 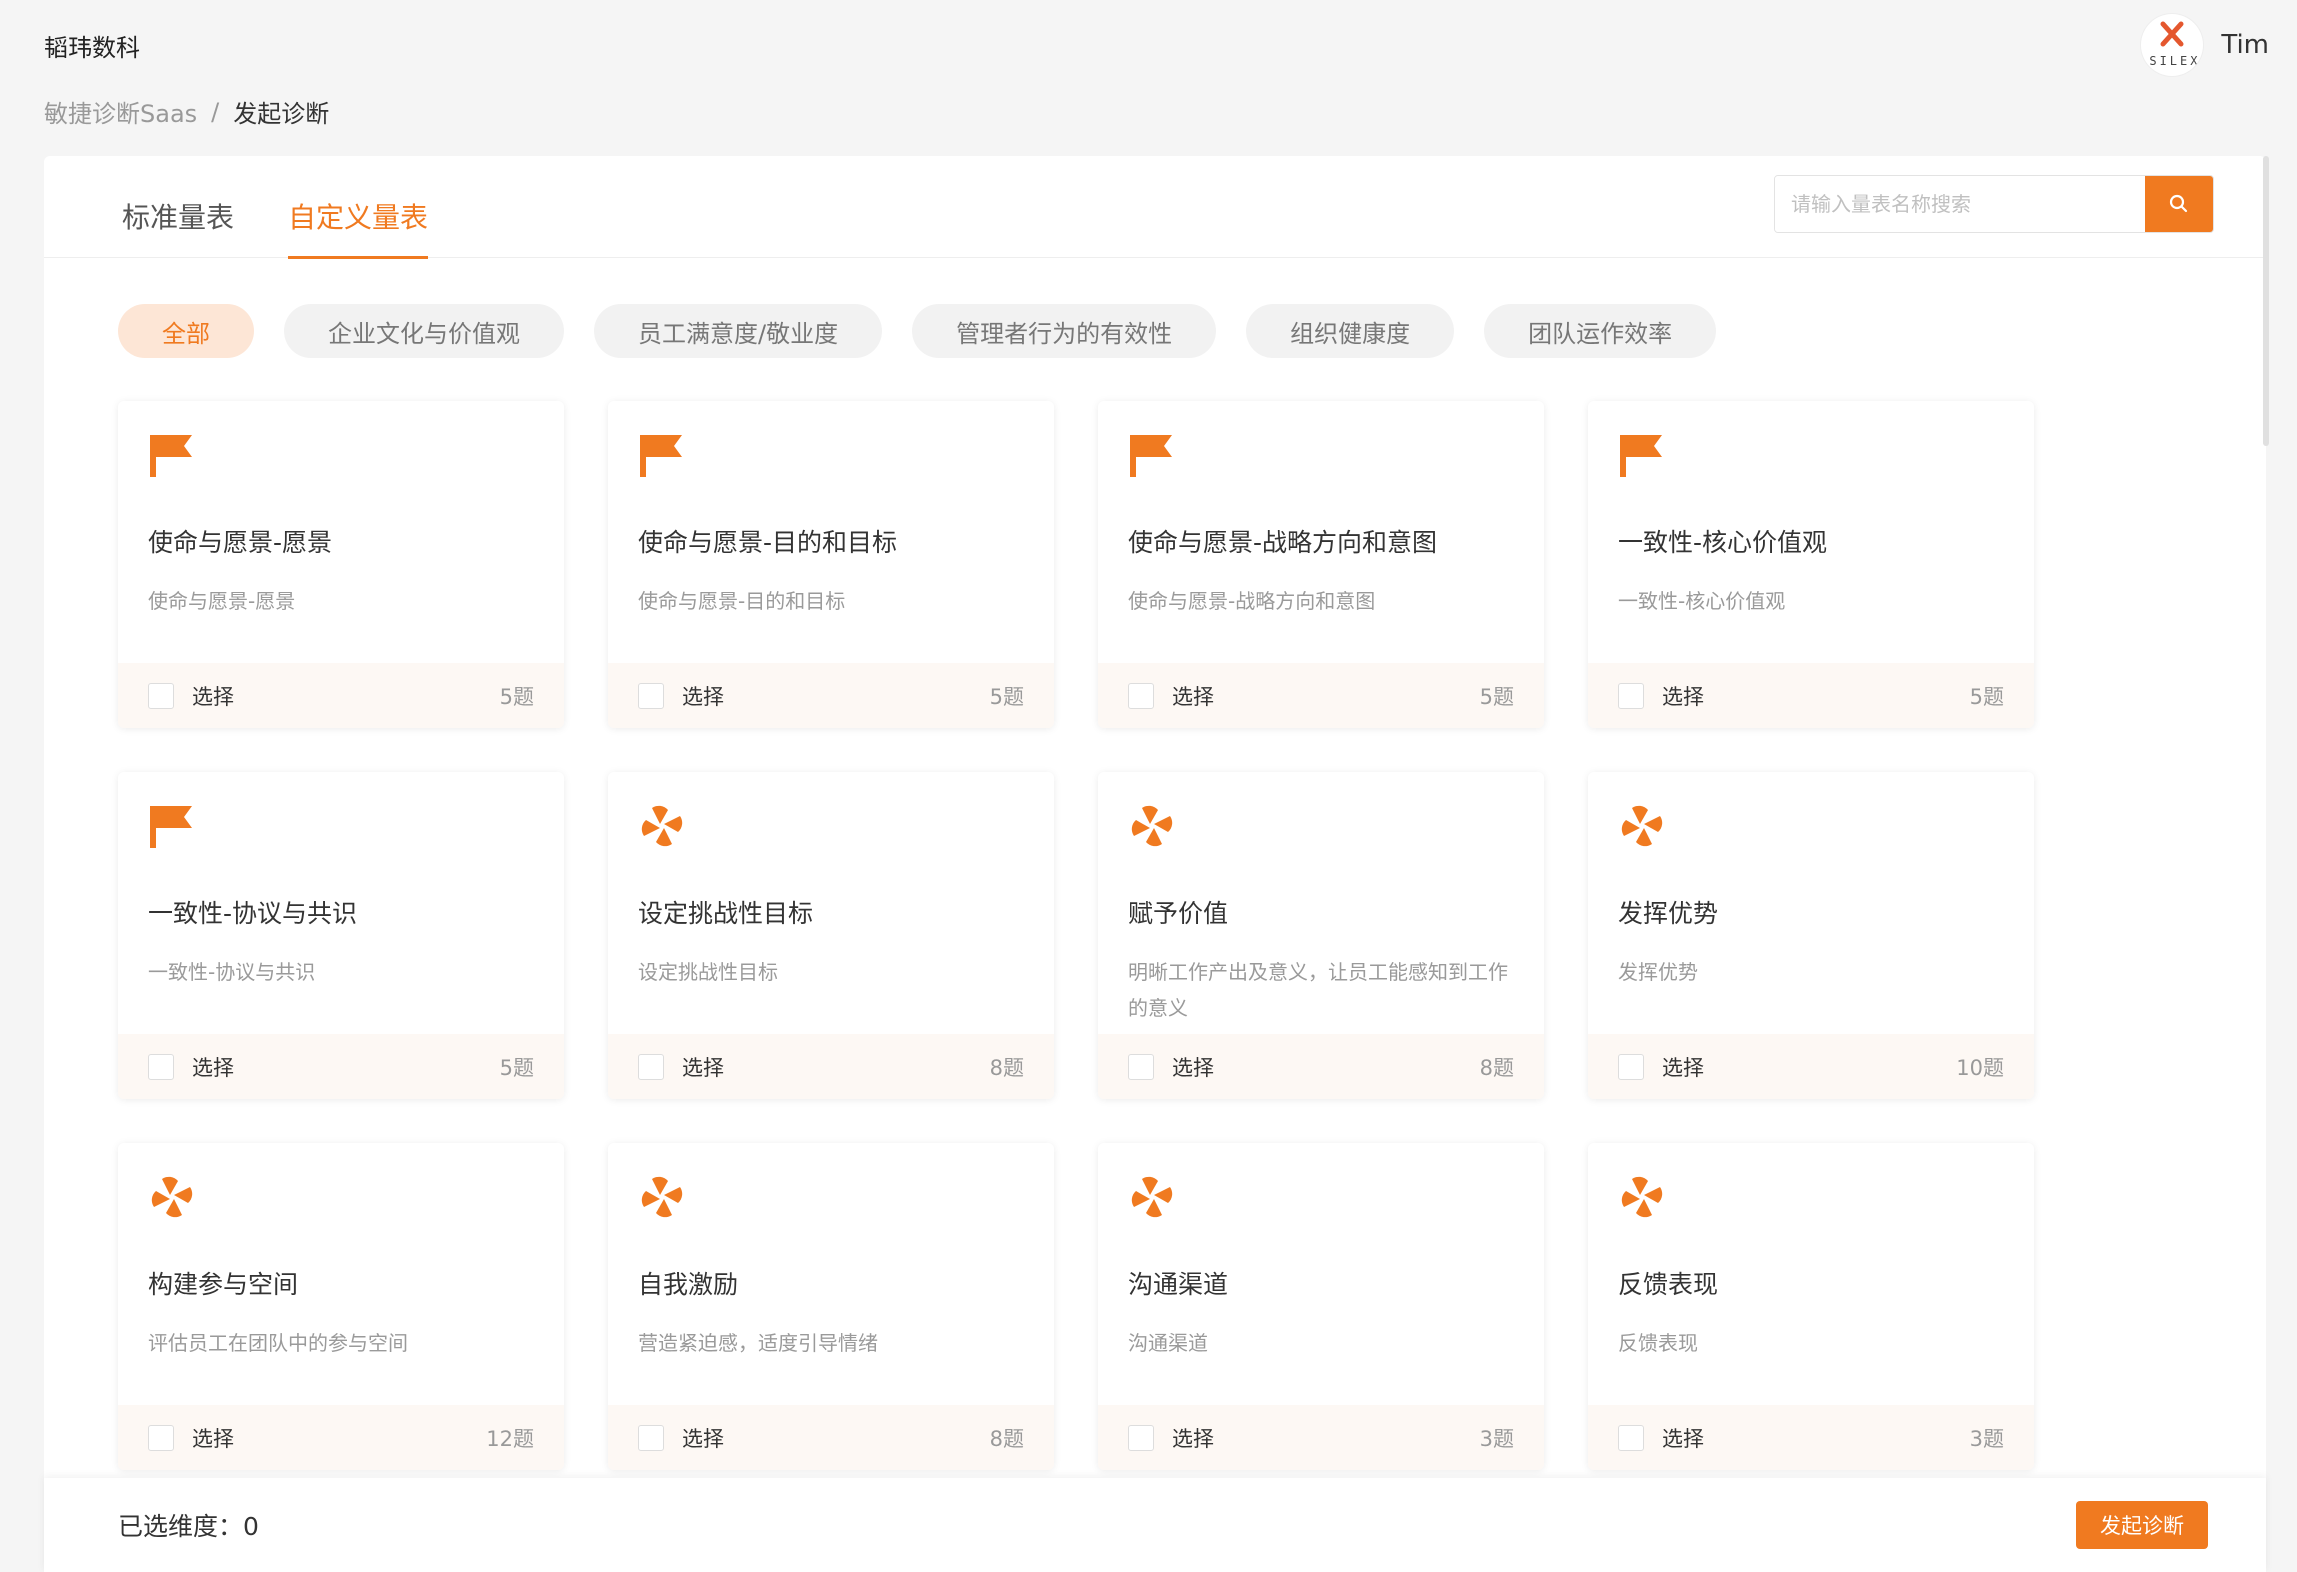 I want to click on category-culture-values: 企业文化与价值观, so click(x=424, y=331).